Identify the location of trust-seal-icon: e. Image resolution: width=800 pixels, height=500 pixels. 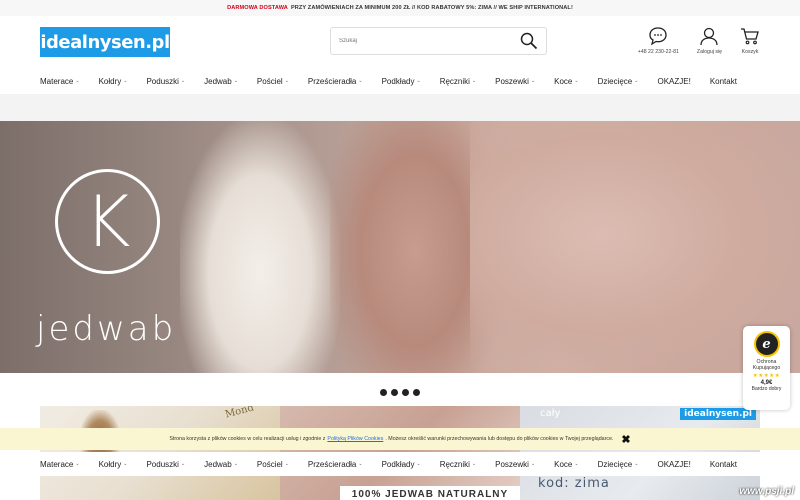
(766, 344).